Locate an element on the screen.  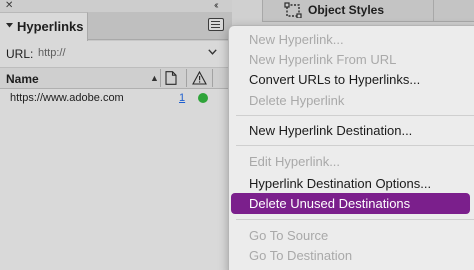
menu-item-go-to-destination: Go To Destination is located at coordinates (300, 255).